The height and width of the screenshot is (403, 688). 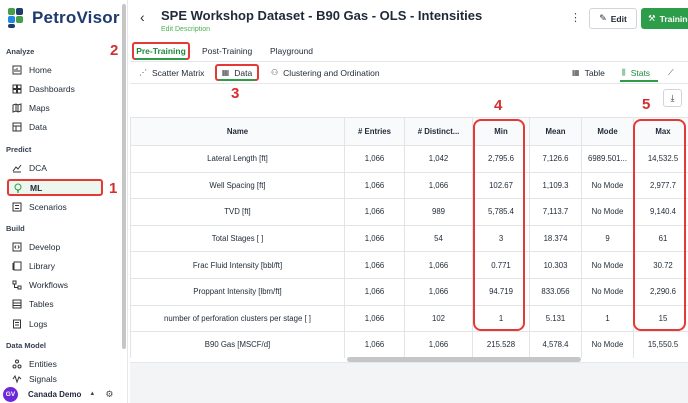 What do you see at coordinates (33, 266) in the screenshot?
I see `sidebar-item-library: Library` at bounding box center [33, 266].